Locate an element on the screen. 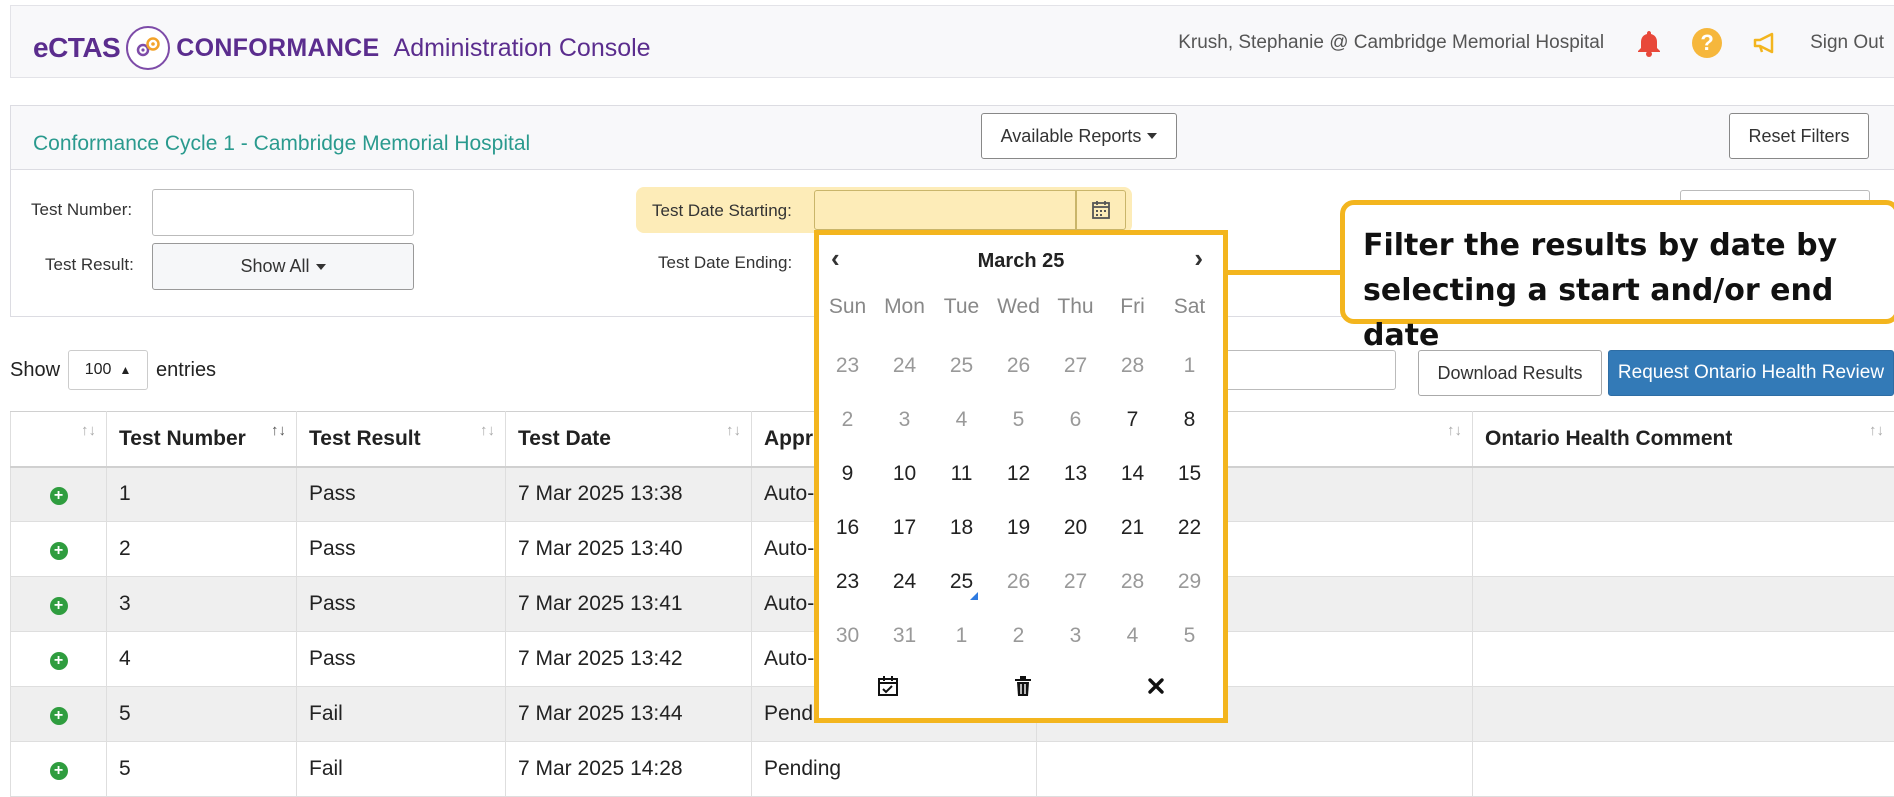  calendar-day-label: 31 is located at coordinates (904, 635).